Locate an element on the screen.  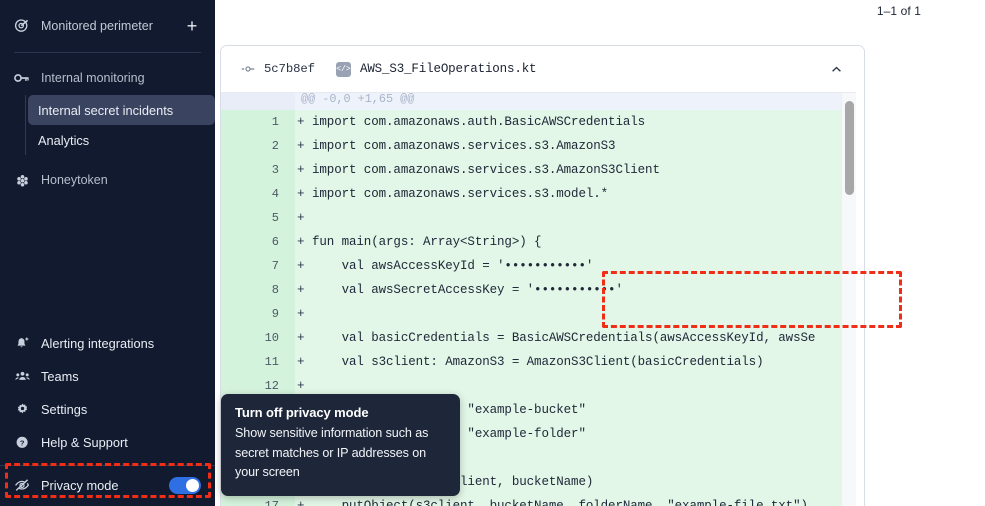
sidebar-subgroup-internal-monitoring: Internal secret incidents Analytics is located at coordinates (120, 125).